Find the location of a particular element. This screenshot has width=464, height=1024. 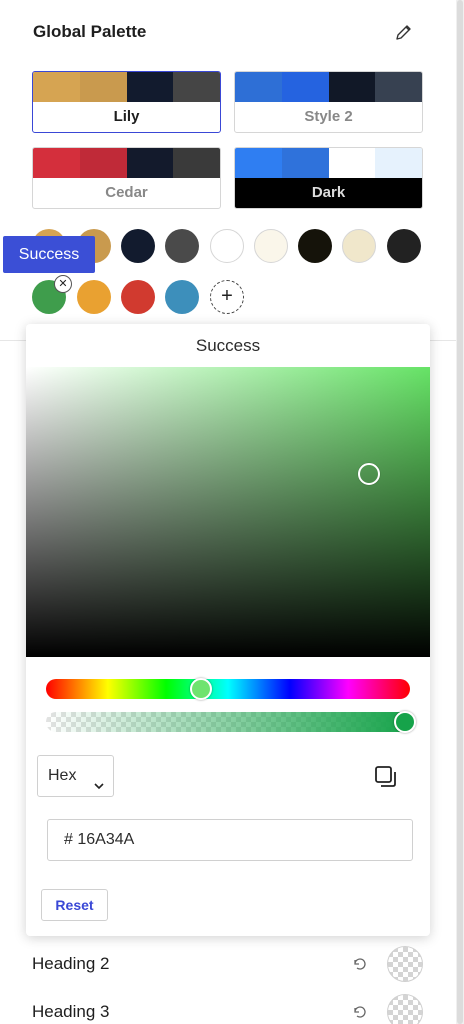

row-label: Heading 3 is located at coordinates (71, 1011).